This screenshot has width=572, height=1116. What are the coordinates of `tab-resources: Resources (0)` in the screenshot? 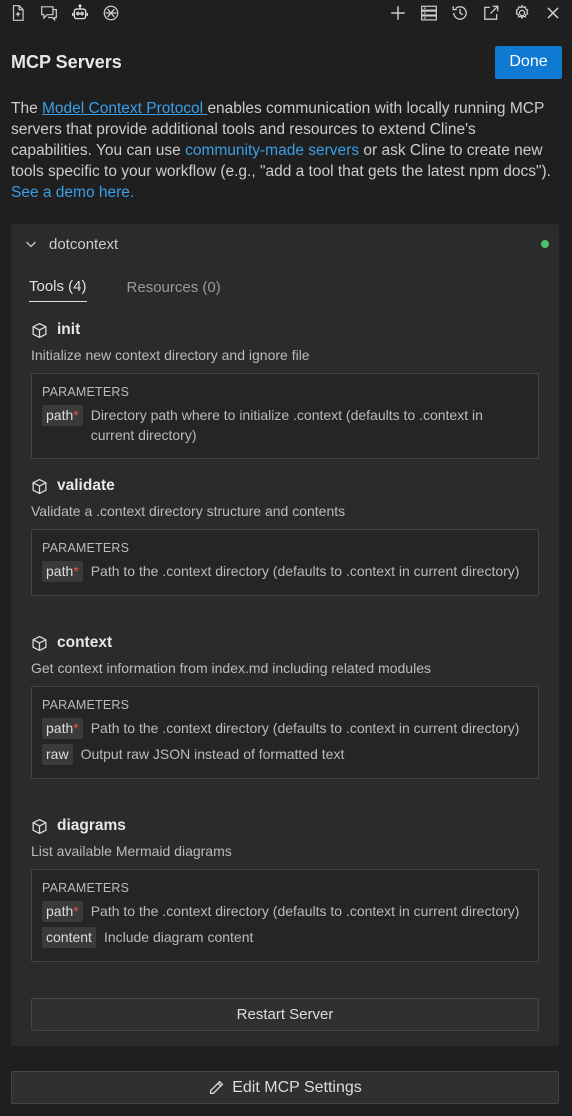 It's located at (174, 290).